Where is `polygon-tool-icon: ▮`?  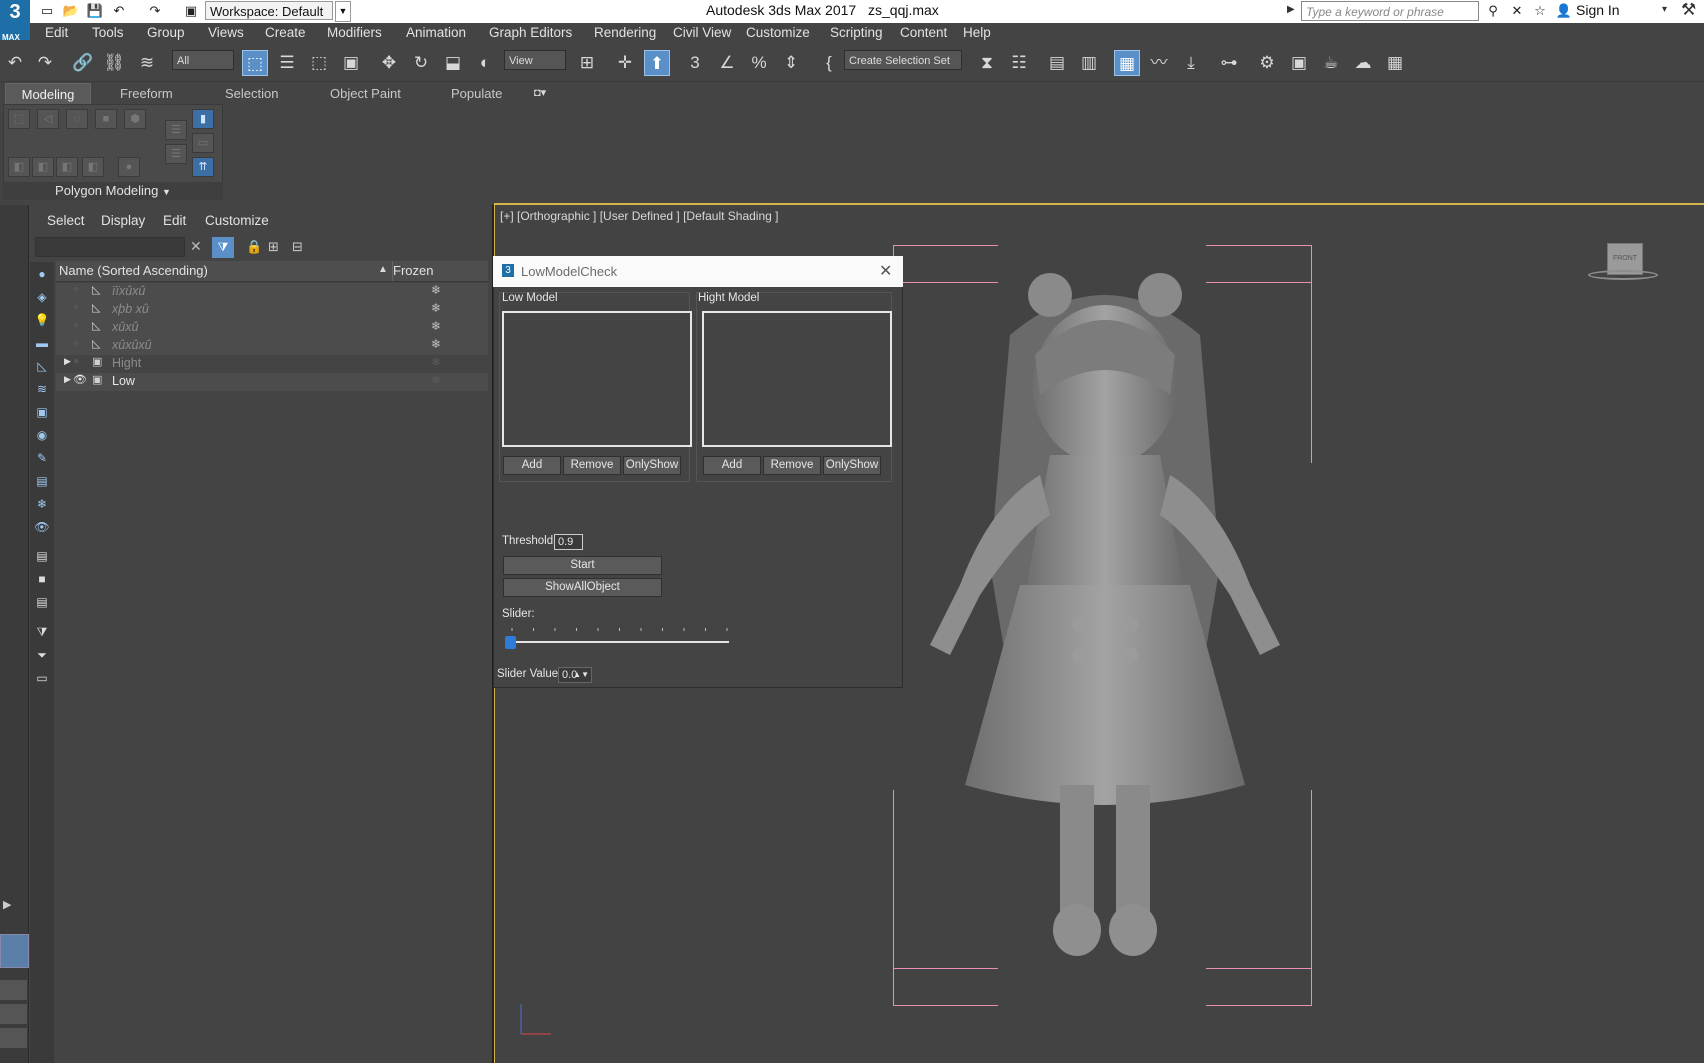
polygon-tool-icon: ▮ is located at coordinates (203, 119).